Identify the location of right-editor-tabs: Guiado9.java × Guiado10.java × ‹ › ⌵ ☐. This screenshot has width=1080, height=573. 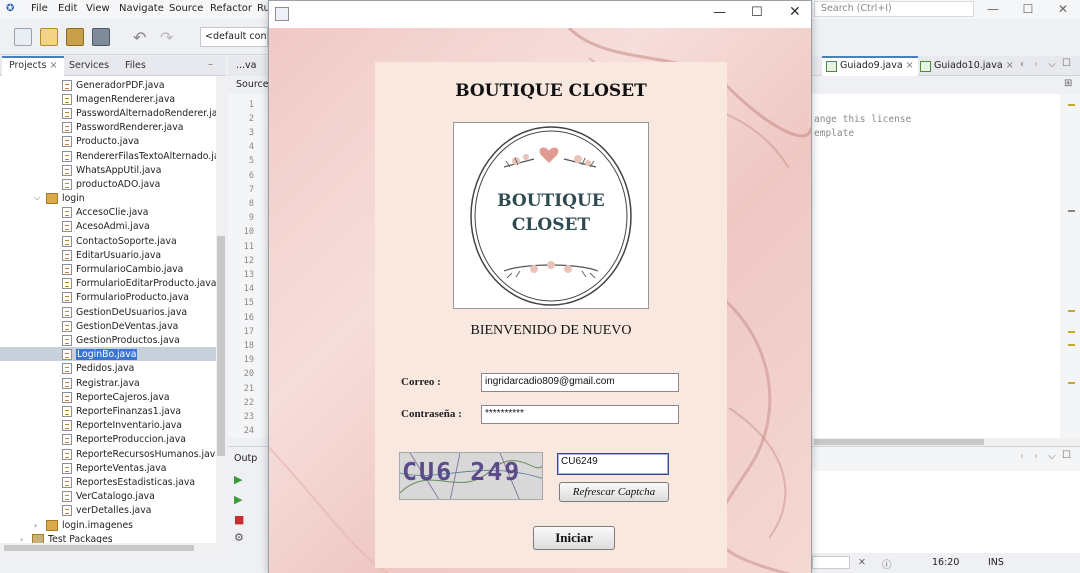
(946, 66).